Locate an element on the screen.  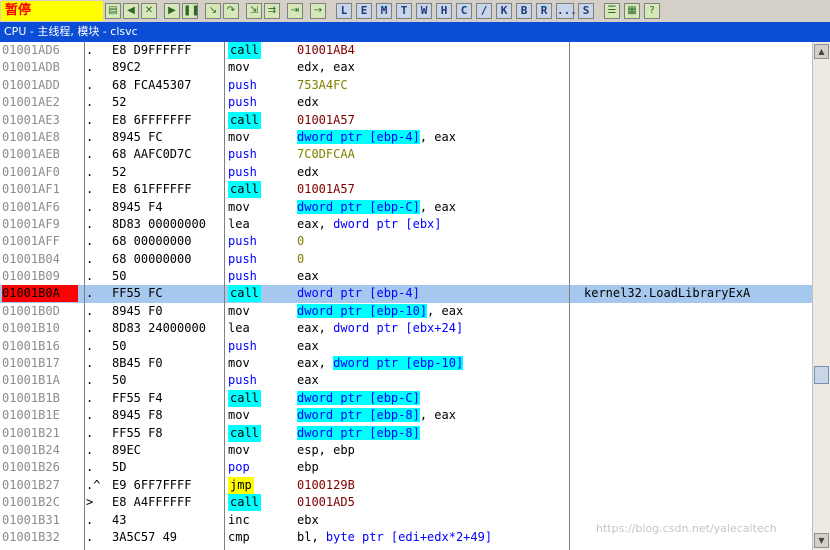
hex-dump-cell: E9 6FF7FFFF is located at coordinates (152, 484).